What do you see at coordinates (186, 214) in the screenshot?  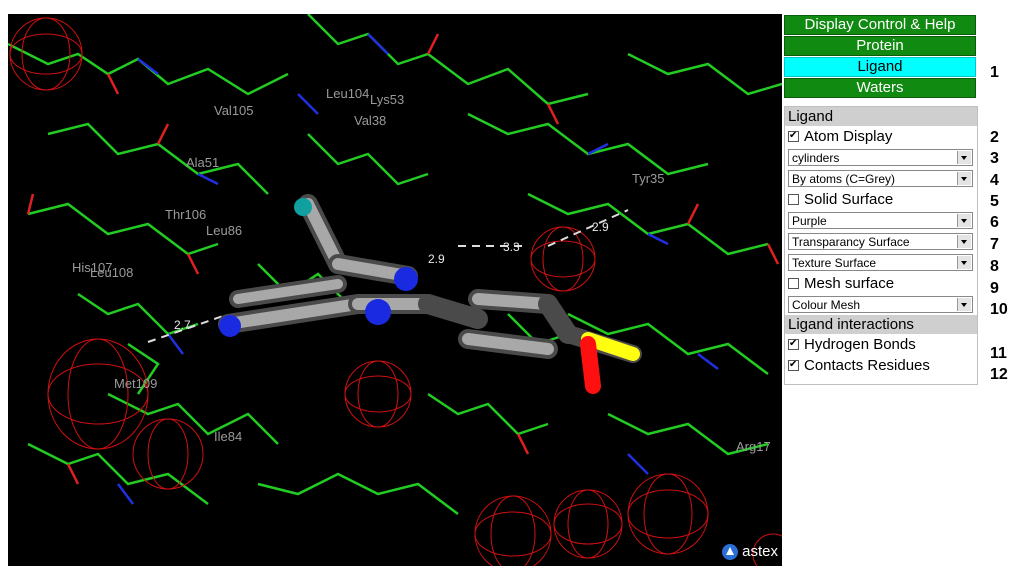 I see `residue-label: Thr106` at bounding box center [186, 214].